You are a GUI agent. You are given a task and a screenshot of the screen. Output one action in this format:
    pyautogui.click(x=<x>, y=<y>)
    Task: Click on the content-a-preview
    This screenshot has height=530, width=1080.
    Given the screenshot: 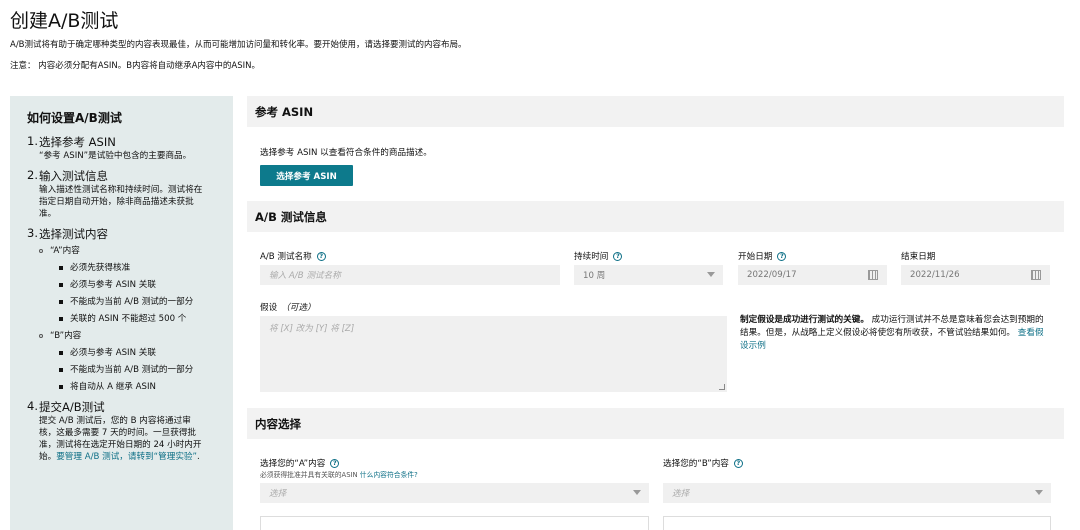 What is the action you would take?
    pyautogui.click(x=454, y=523)
    